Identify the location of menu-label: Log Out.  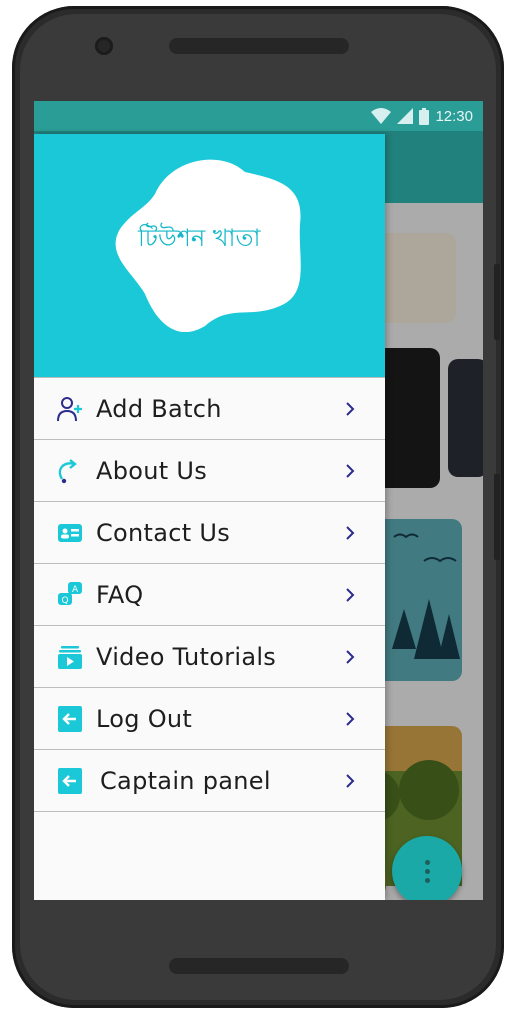
(144, 718).